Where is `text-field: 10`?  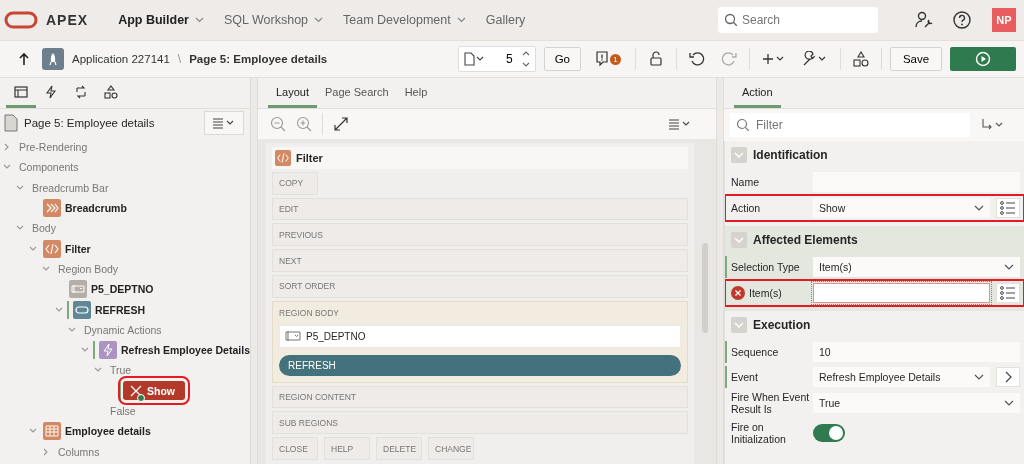
text-field: 10 is located at coordinates (916, 352).